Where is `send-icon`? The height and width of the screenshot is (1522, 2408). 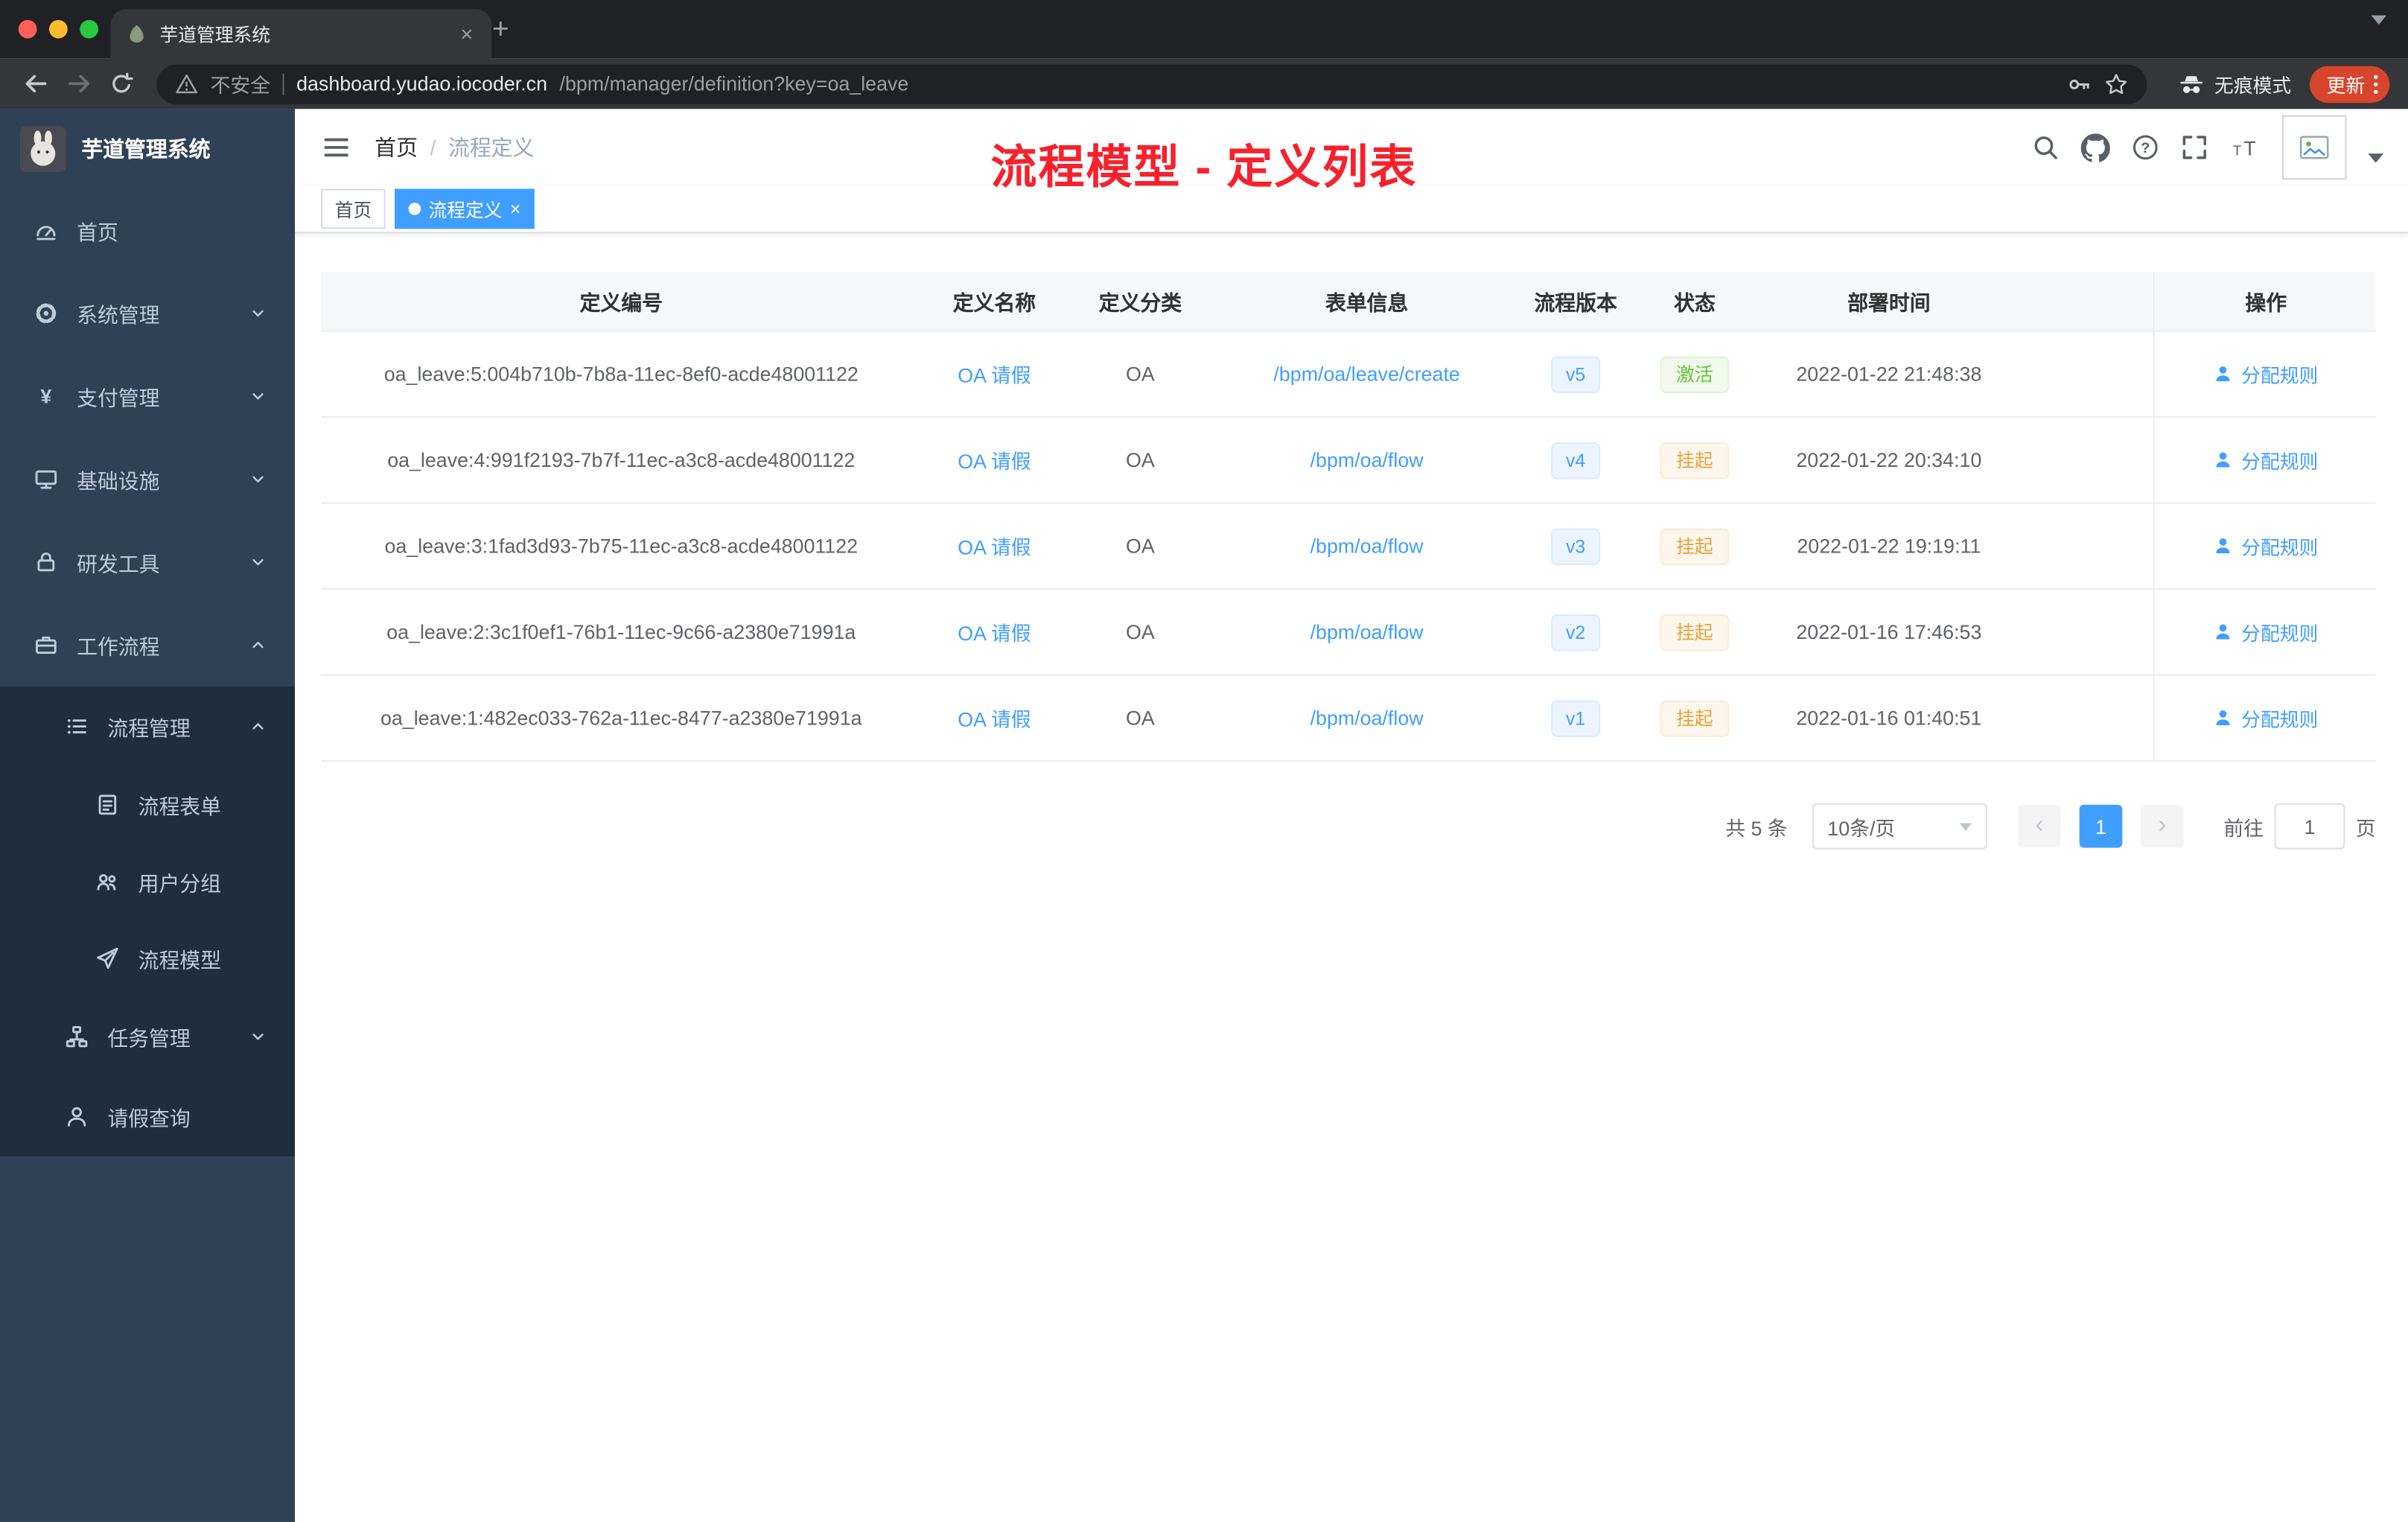
send-icon is located at coordinates (107, 958).